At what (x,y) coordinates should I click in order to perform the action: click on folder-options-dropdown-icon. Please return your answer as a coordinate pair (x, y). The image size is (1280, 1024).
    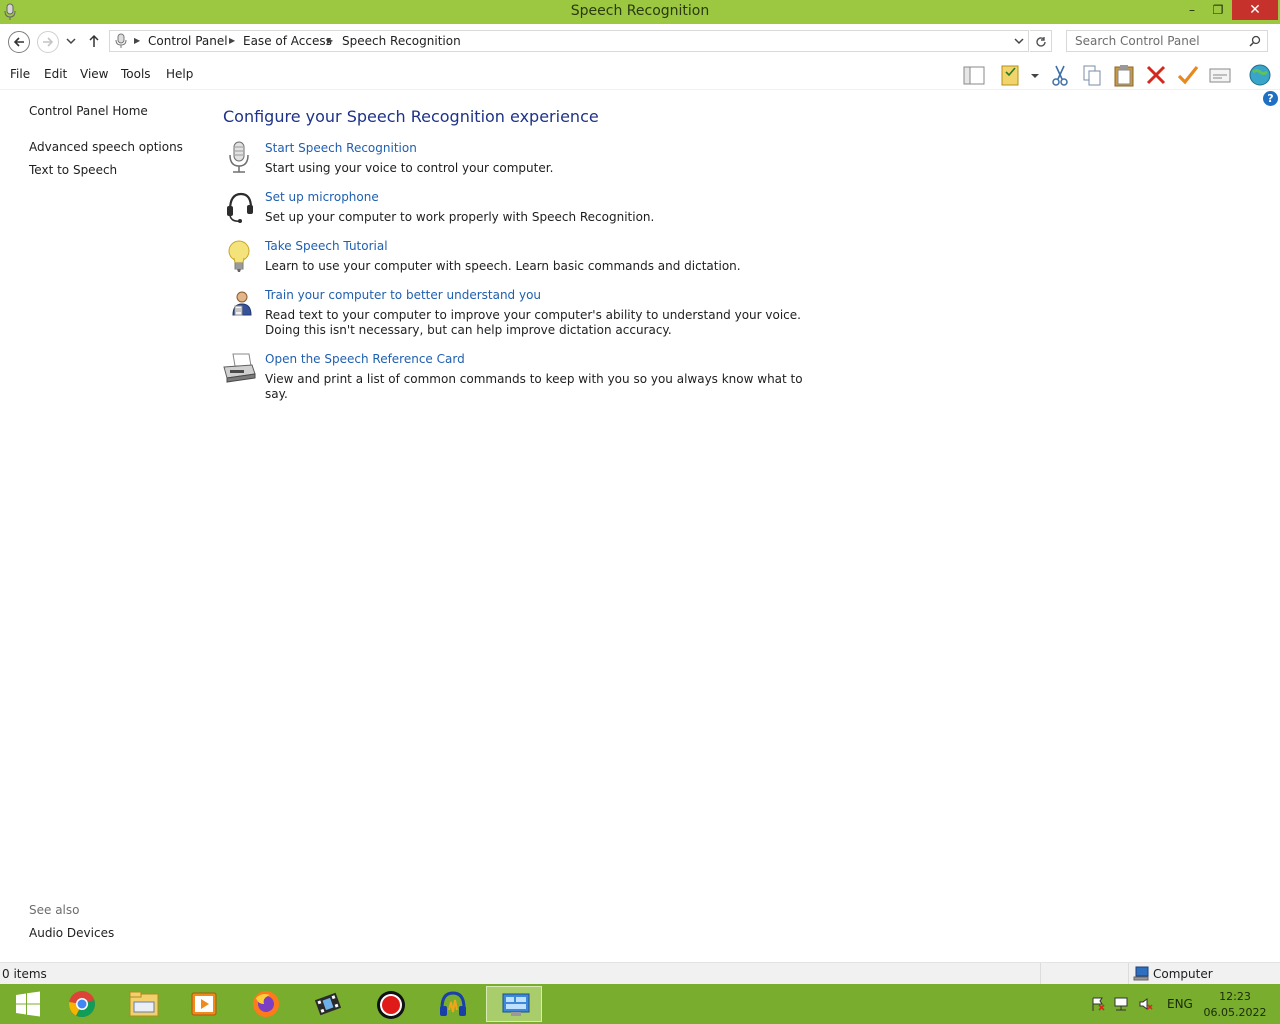
    Looking at the image, I should click on (1035, 75).